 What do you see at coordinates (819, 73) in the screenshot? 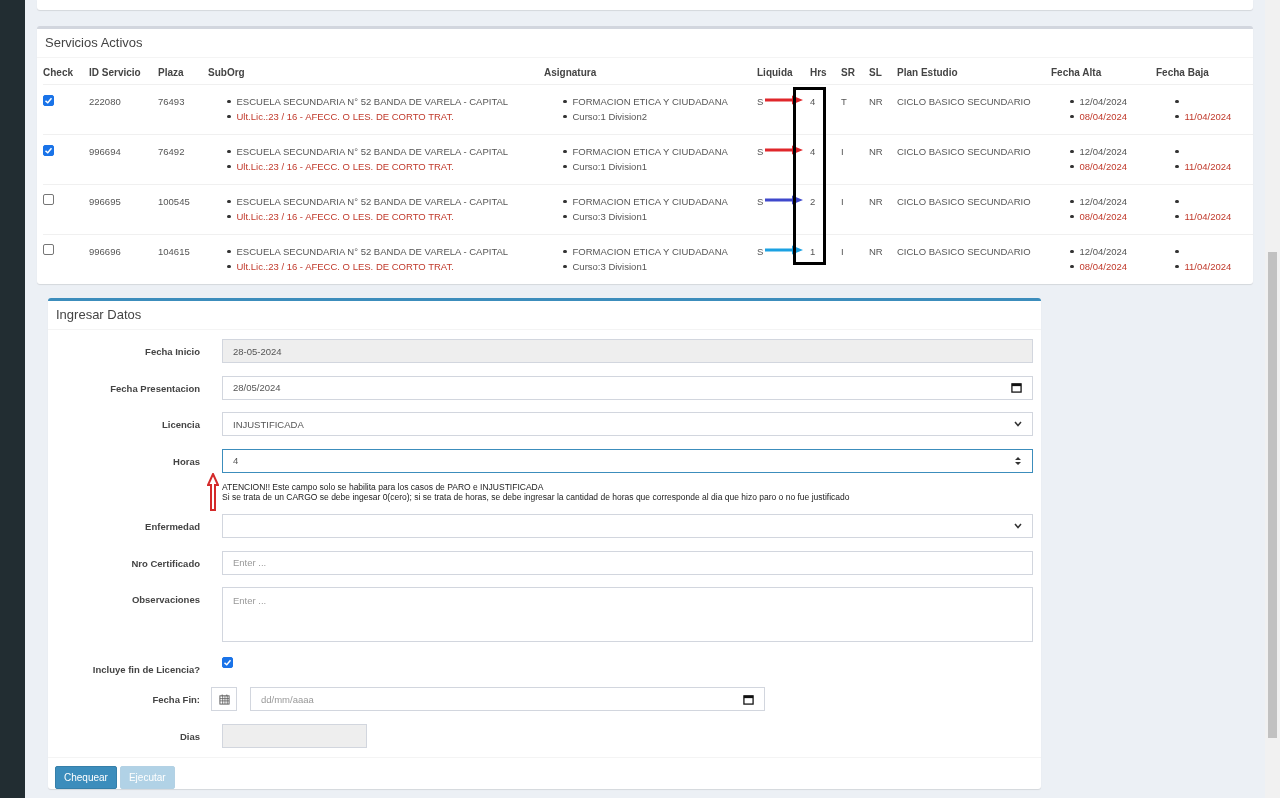
I see `column-header: Hrs` at bounding box center [819, 73].